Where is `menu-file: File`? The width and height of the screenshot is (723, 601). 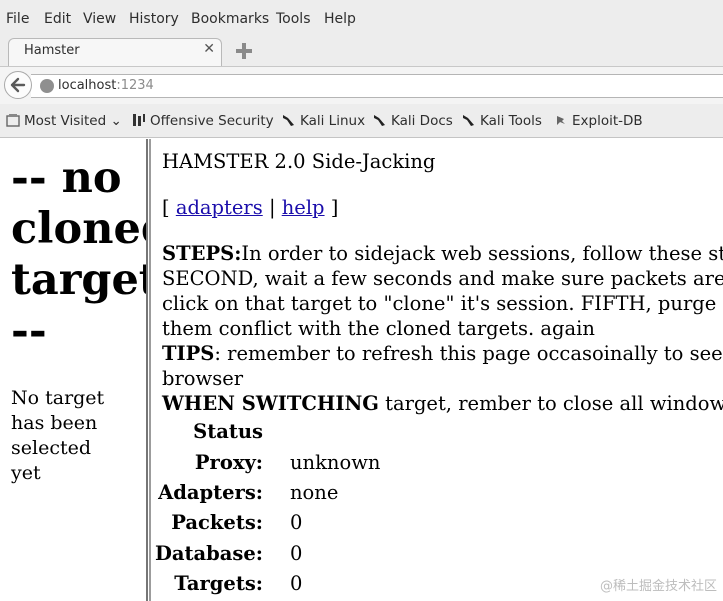
menu-file: File is located at coordinates (17, 19).